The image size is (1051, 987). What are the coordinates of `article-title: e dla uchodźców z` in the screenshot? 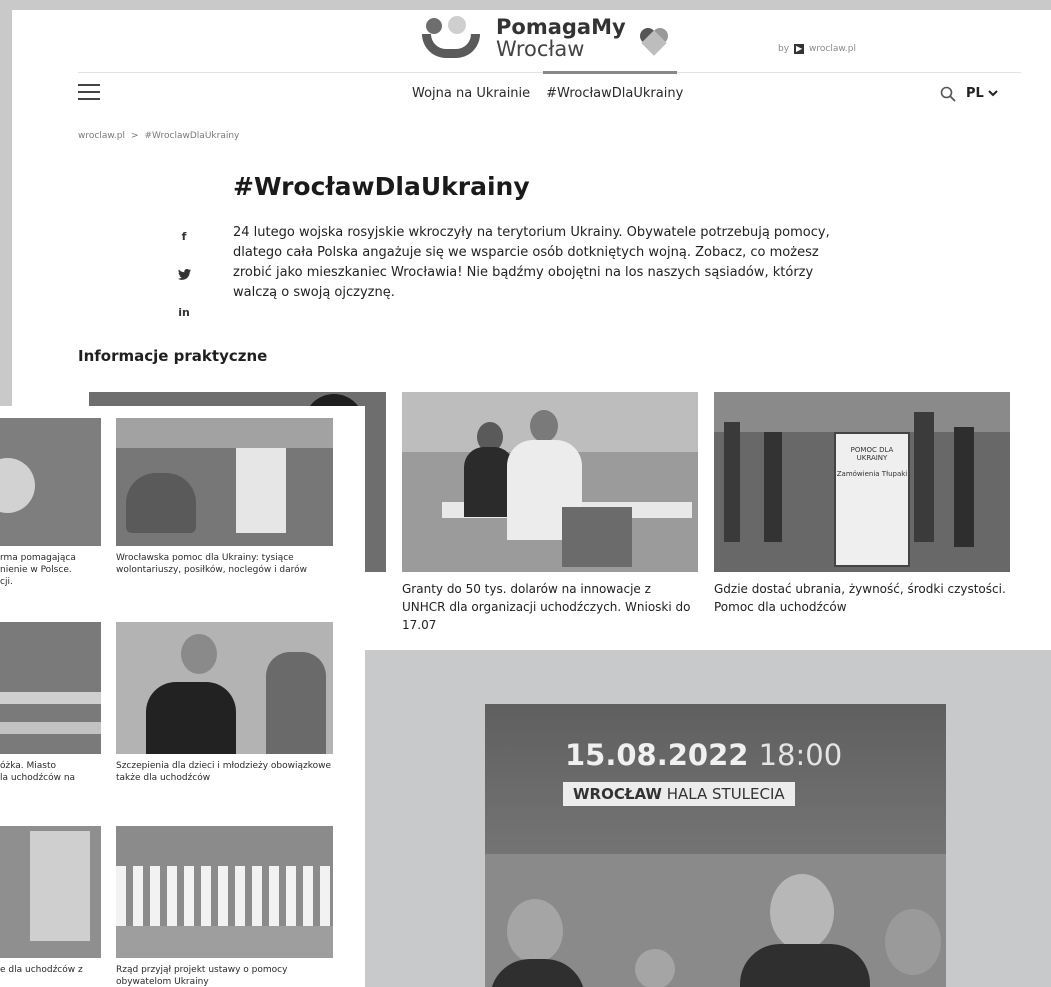 It's located at (50, 970).